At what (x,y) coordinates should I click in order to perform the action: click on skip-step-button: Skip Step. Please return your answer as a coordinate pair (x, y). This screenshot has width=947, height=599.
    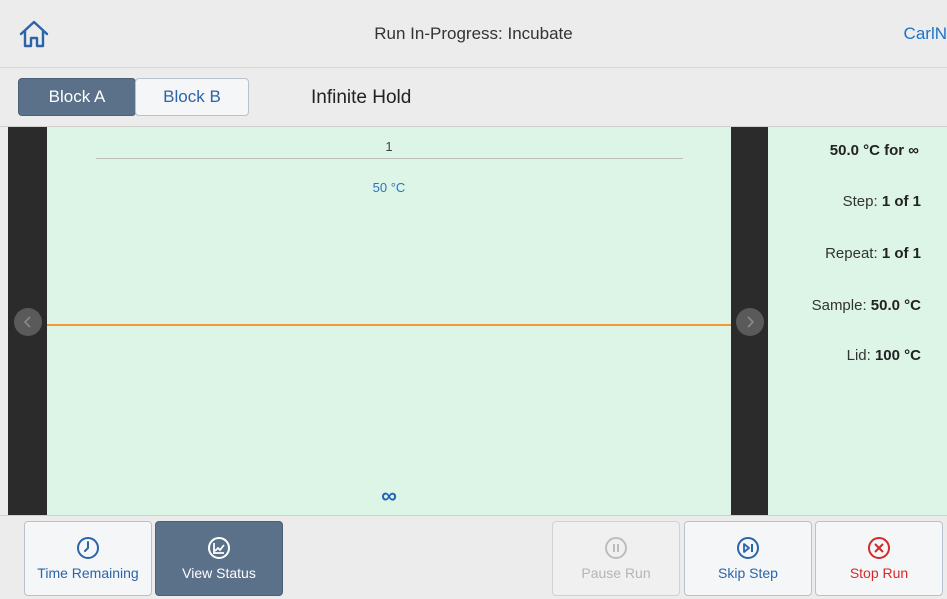
    Looking at the image, I should click on (748, 558).